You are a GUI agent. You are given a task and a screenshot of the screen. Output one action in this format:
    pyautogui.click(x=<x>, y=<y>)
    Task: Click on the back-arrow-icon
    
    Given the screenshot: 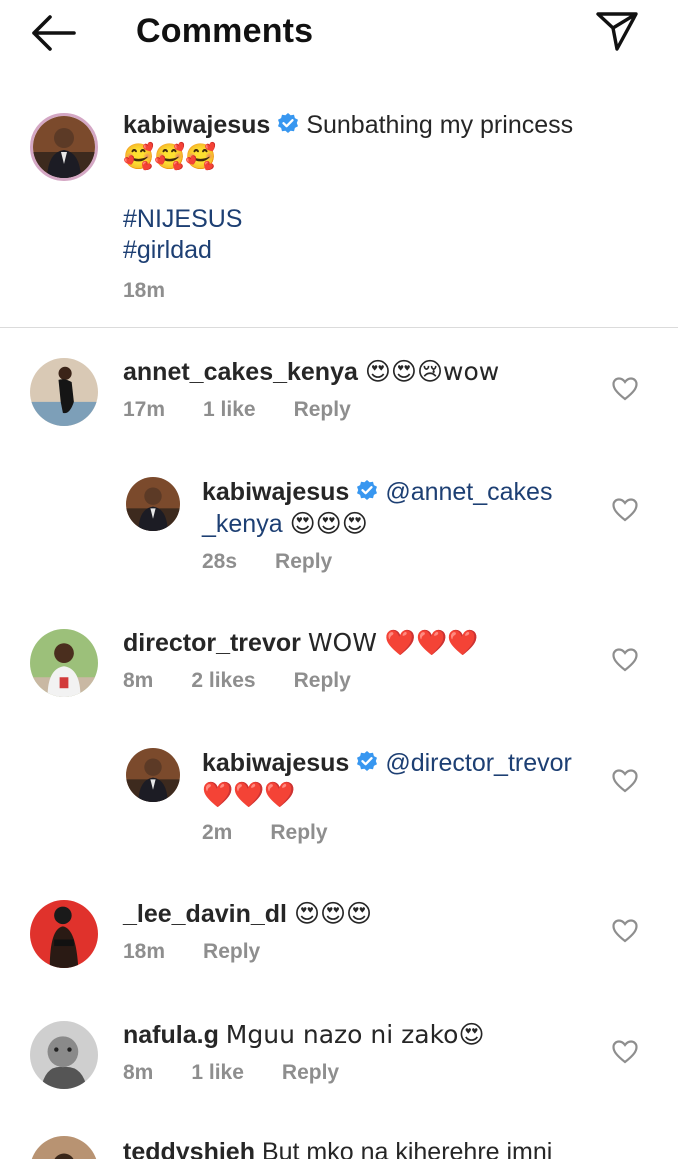 What is the action you would take?
    pyautogui.click(x=53, y=33)
    